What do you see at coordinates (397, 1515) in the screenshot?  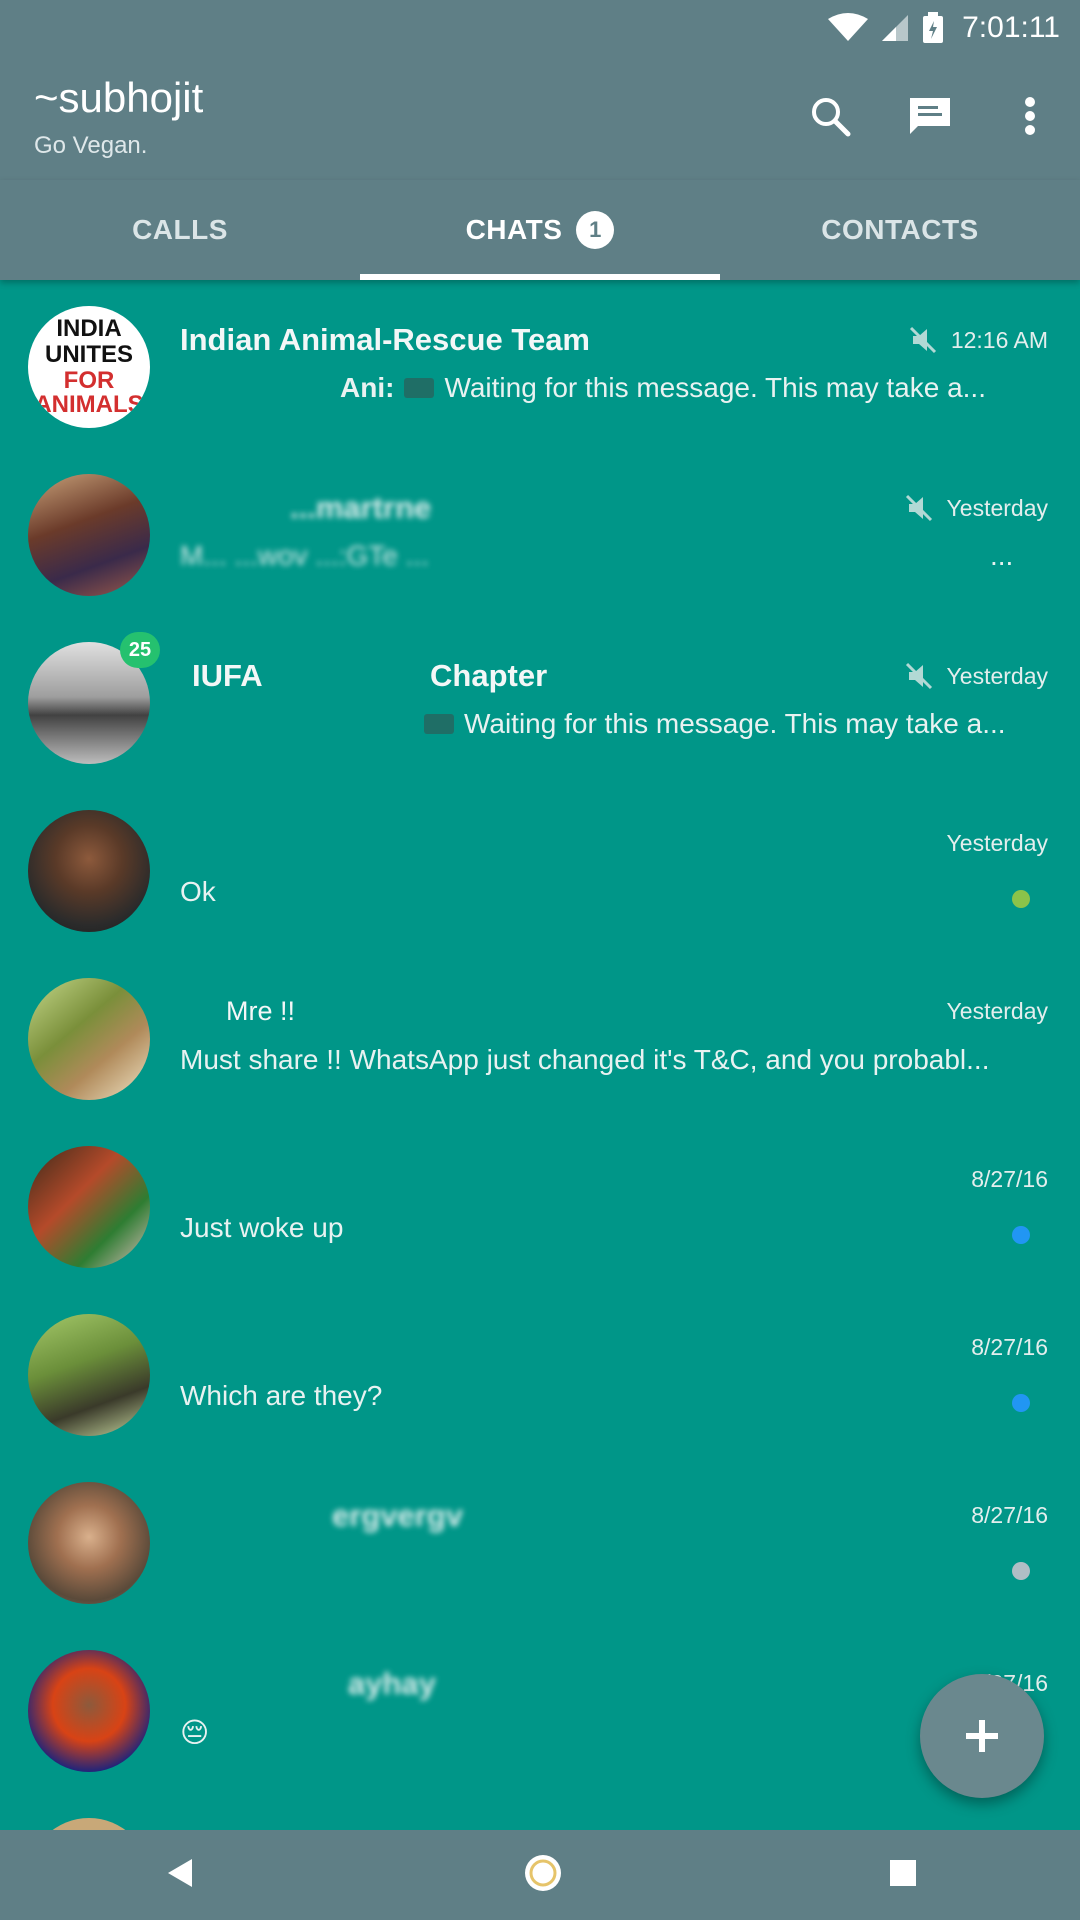 I see `chat-name: ergvergv` at bounding box center [397, 1515].